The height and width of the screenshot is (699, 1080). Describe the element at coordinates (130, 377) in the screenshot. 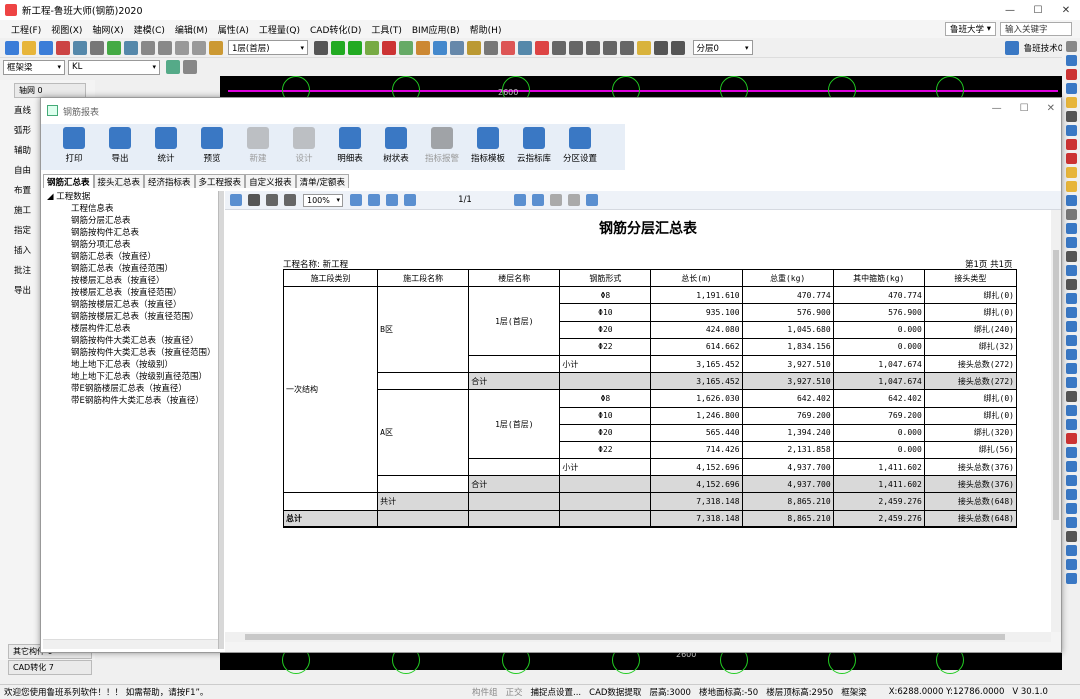

I see `tree-item: 地上地下汇总表（按级别直径范围）` at that location.